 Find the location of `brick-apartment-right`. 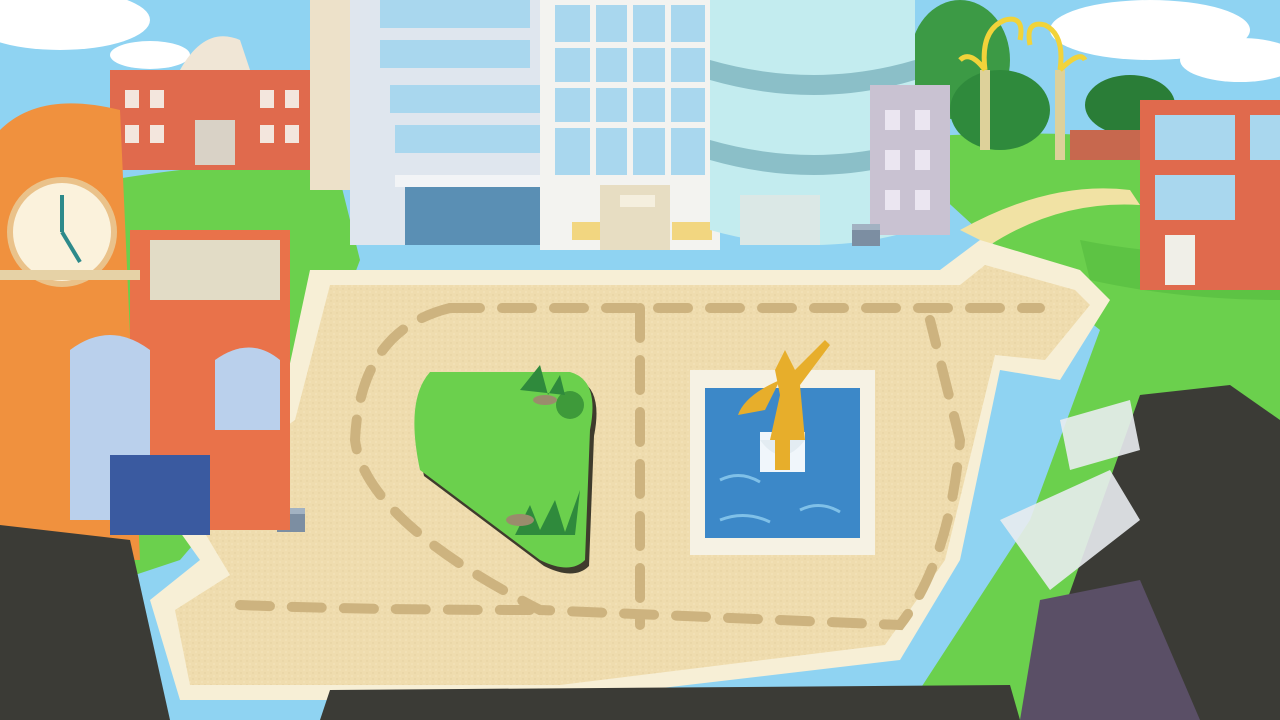

brick-apartment-right is located at coordinates (1210, 195).